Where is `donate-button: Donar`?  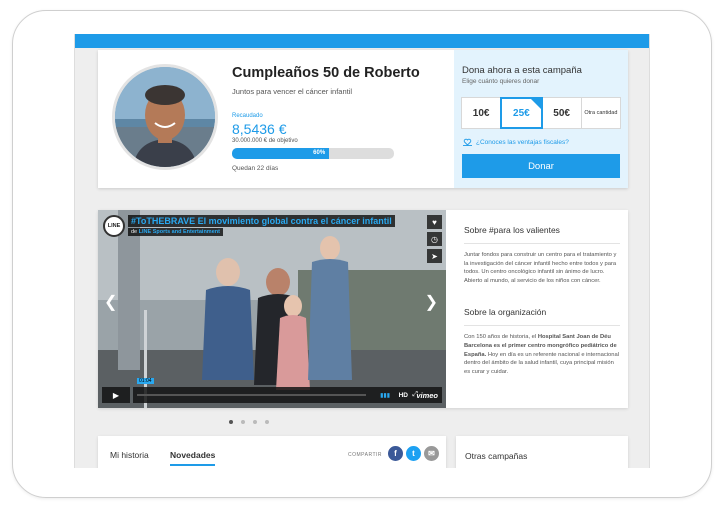
donate-button: Donar is located at coordinates (541, 166).